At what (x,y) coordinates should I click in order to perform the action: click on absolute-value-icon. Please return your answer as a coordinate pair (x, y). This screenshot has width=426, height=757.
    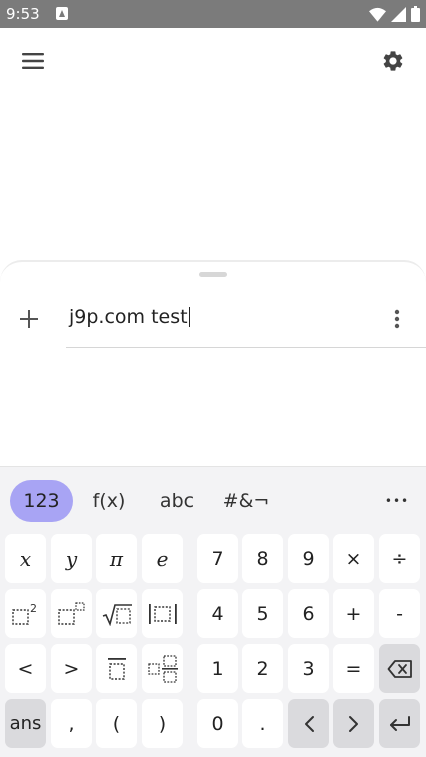
    Looking at the image, I should click on (162, 613).